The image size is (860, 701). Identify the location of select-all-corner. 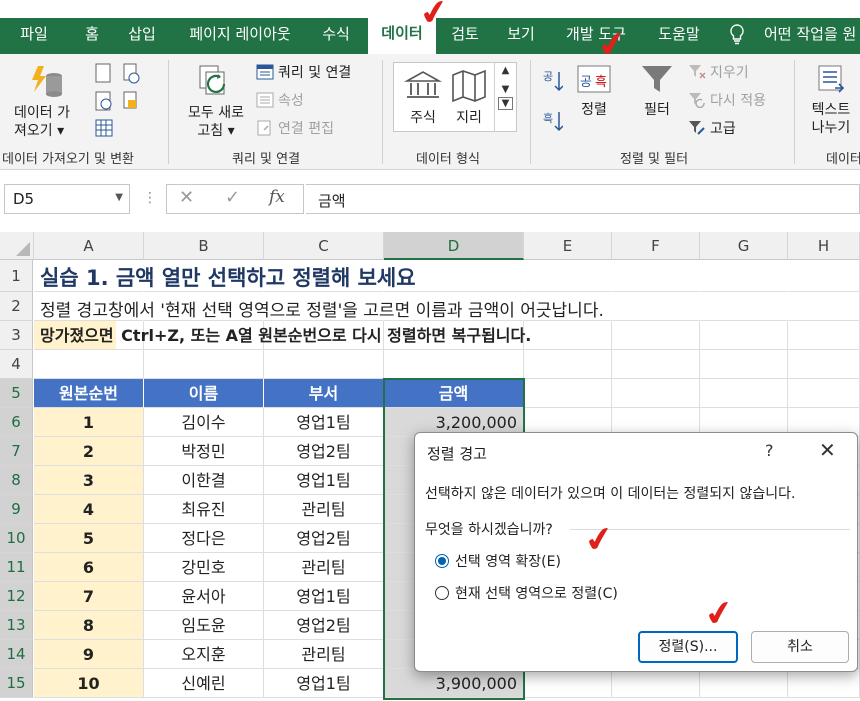
(17, 246).